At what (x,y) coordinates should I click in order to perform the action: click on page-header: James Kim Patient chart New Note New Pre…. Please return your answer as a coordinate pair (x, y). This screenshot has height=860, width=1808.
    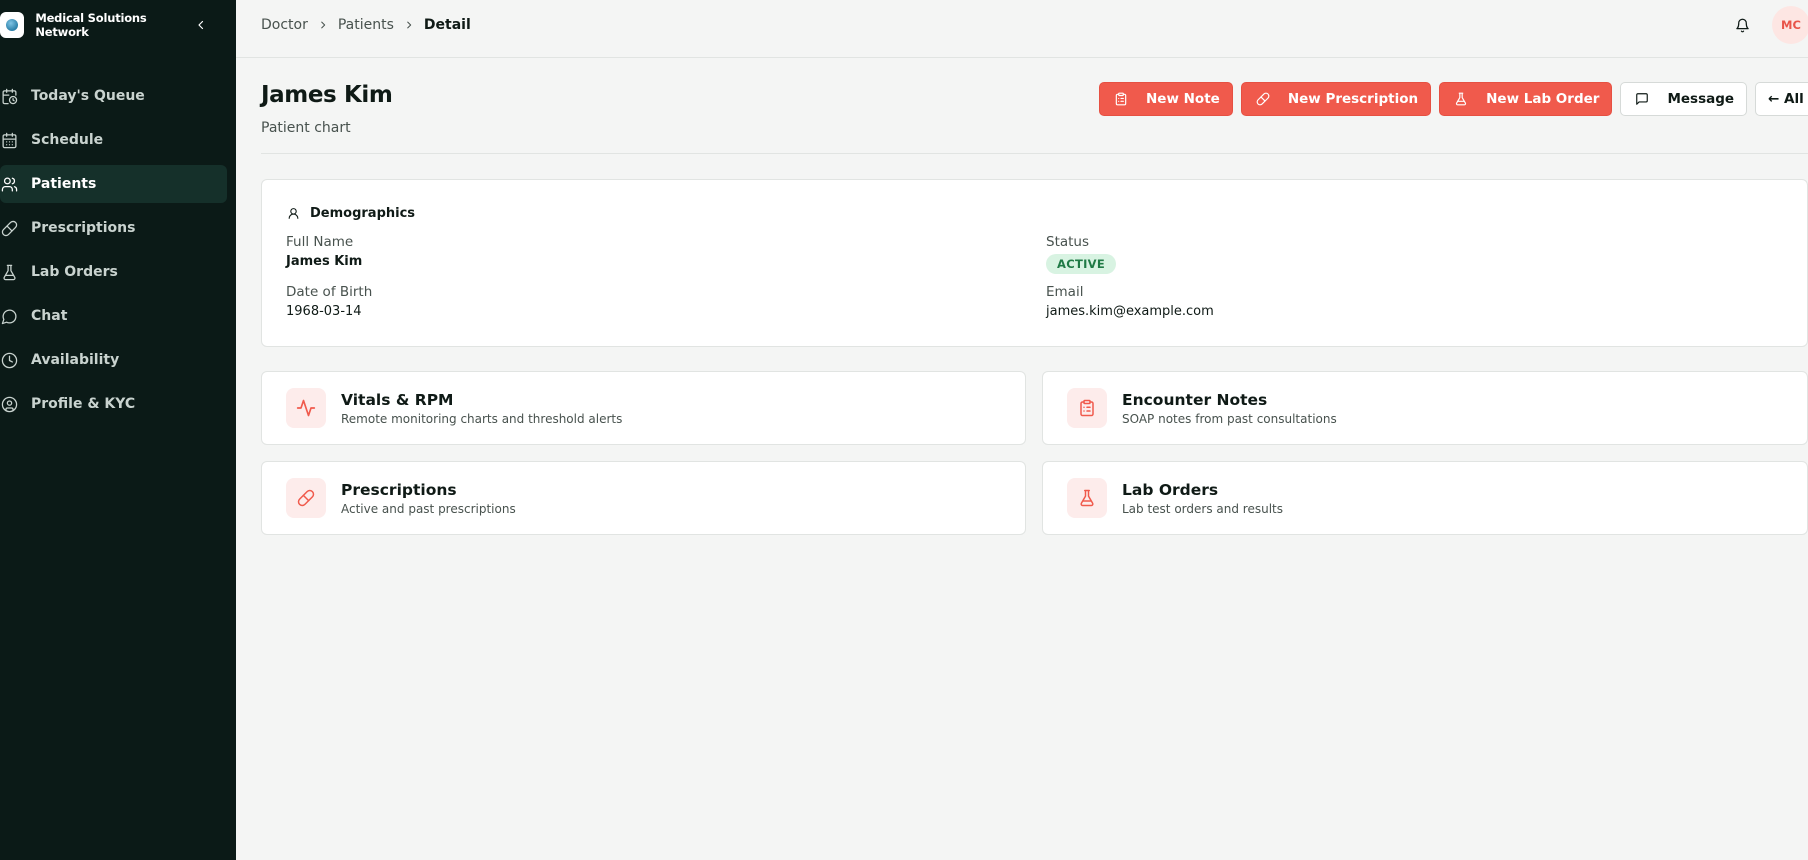
    Looking at the image, I should click on (1034, 106).